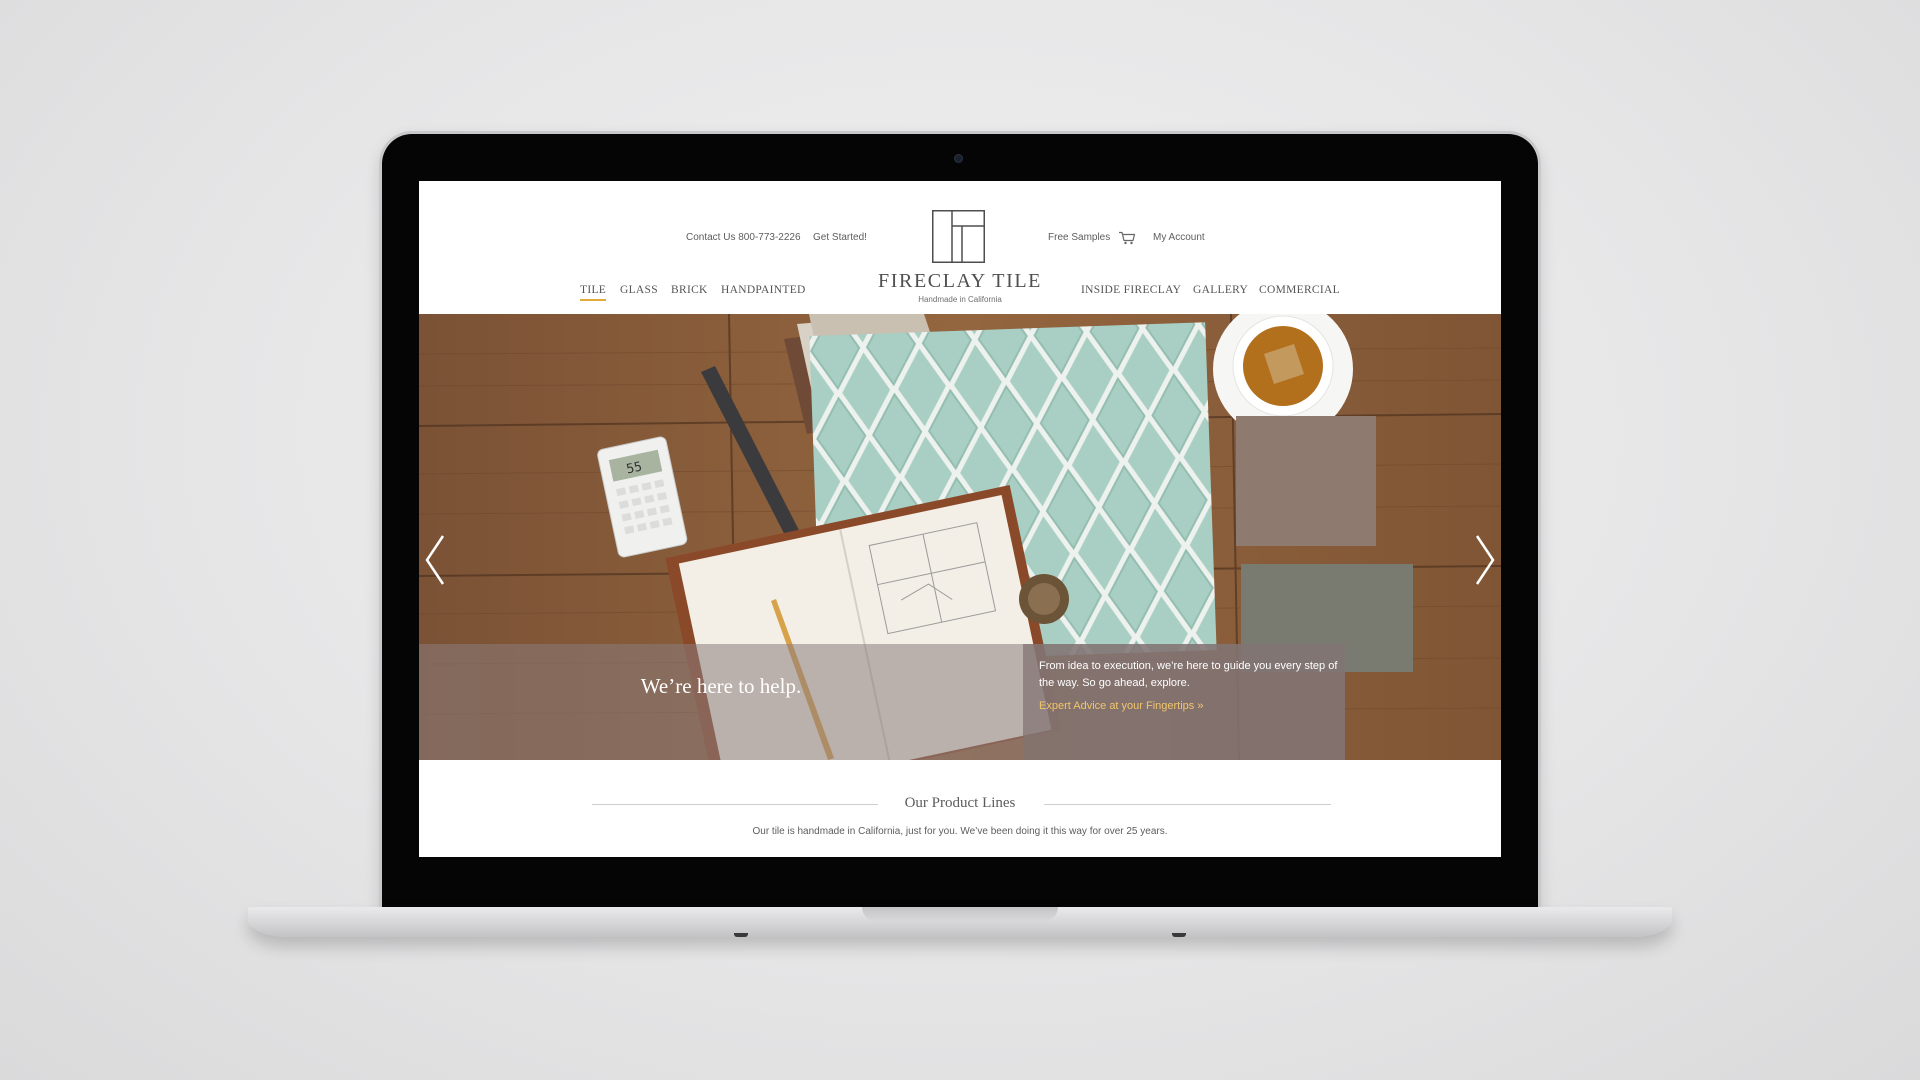 This screenshot has height=1080, width=1920. What do you see at coordinates (593, 292) in the screenshot?
I see `nav-tile: TILE` at bounding box center [593, 292].